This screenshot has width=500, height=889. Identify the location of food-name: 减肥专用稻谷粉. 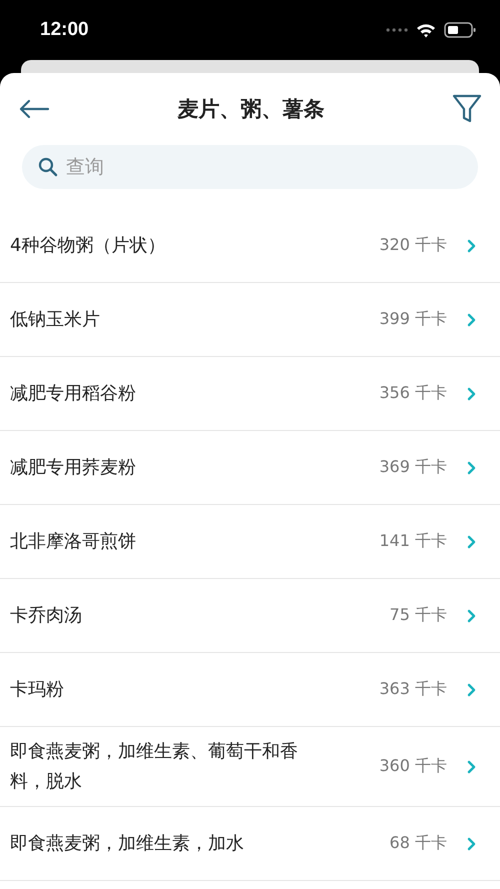
(73, 394).